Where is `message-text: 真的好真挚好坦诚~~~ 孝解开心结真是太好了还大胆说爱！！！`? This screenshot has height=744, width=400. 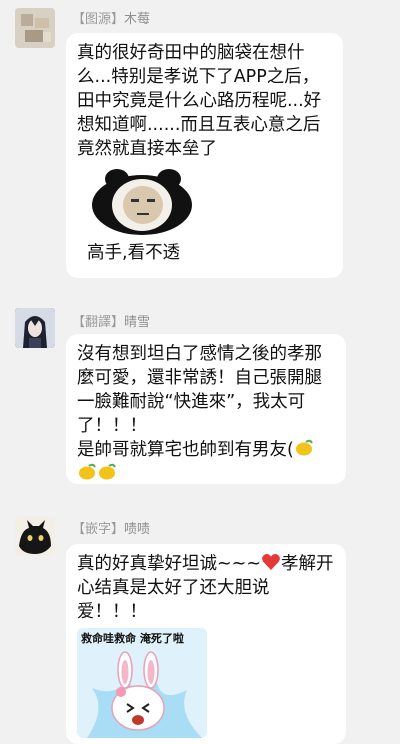
message-text: 真的好真挚好坦诚~~~ 孝解开心结真是太好了还大胆说爱！！！ is located at coordinates (206, 588).